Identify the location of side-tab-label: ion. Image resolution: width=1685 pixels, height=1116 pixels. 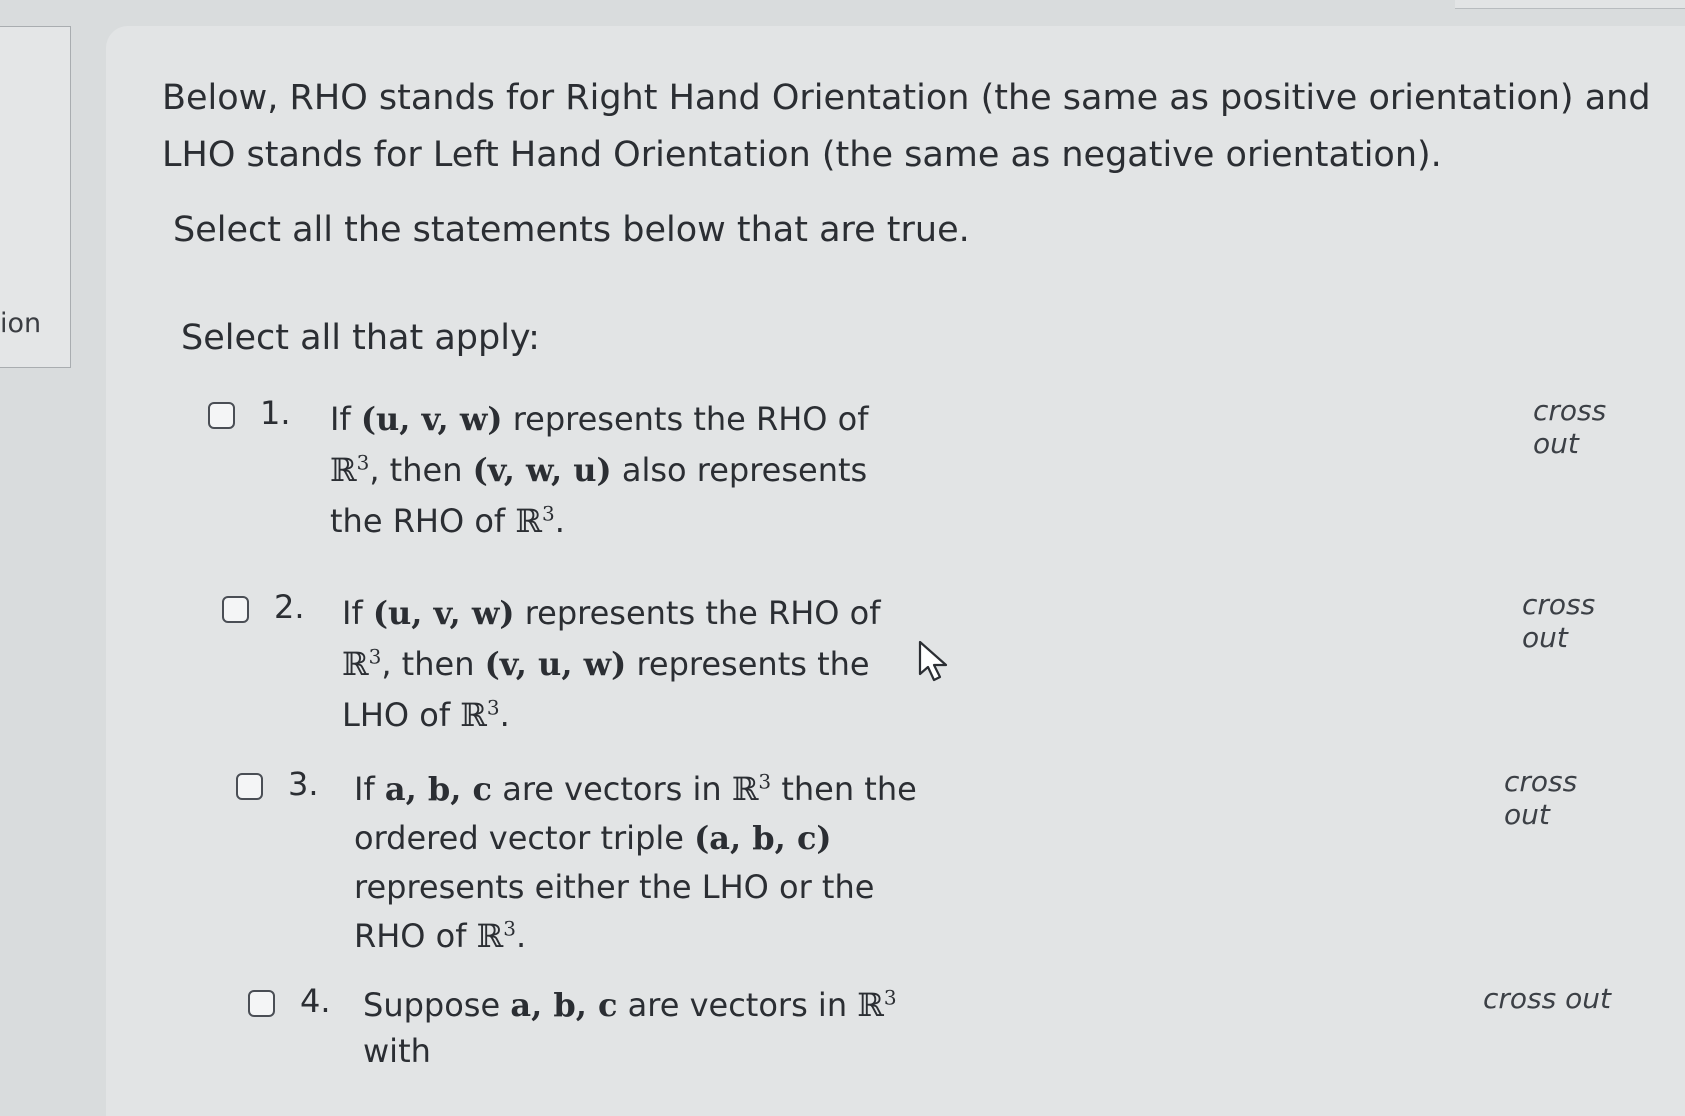
(20, 323).